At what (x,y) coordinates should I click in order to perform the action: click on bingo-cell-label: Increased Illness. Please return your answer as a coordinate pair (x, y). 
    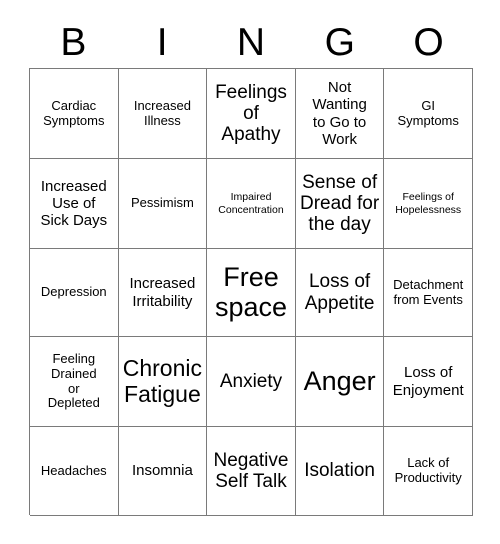
    Looking at the image, I should click on (162, 112).